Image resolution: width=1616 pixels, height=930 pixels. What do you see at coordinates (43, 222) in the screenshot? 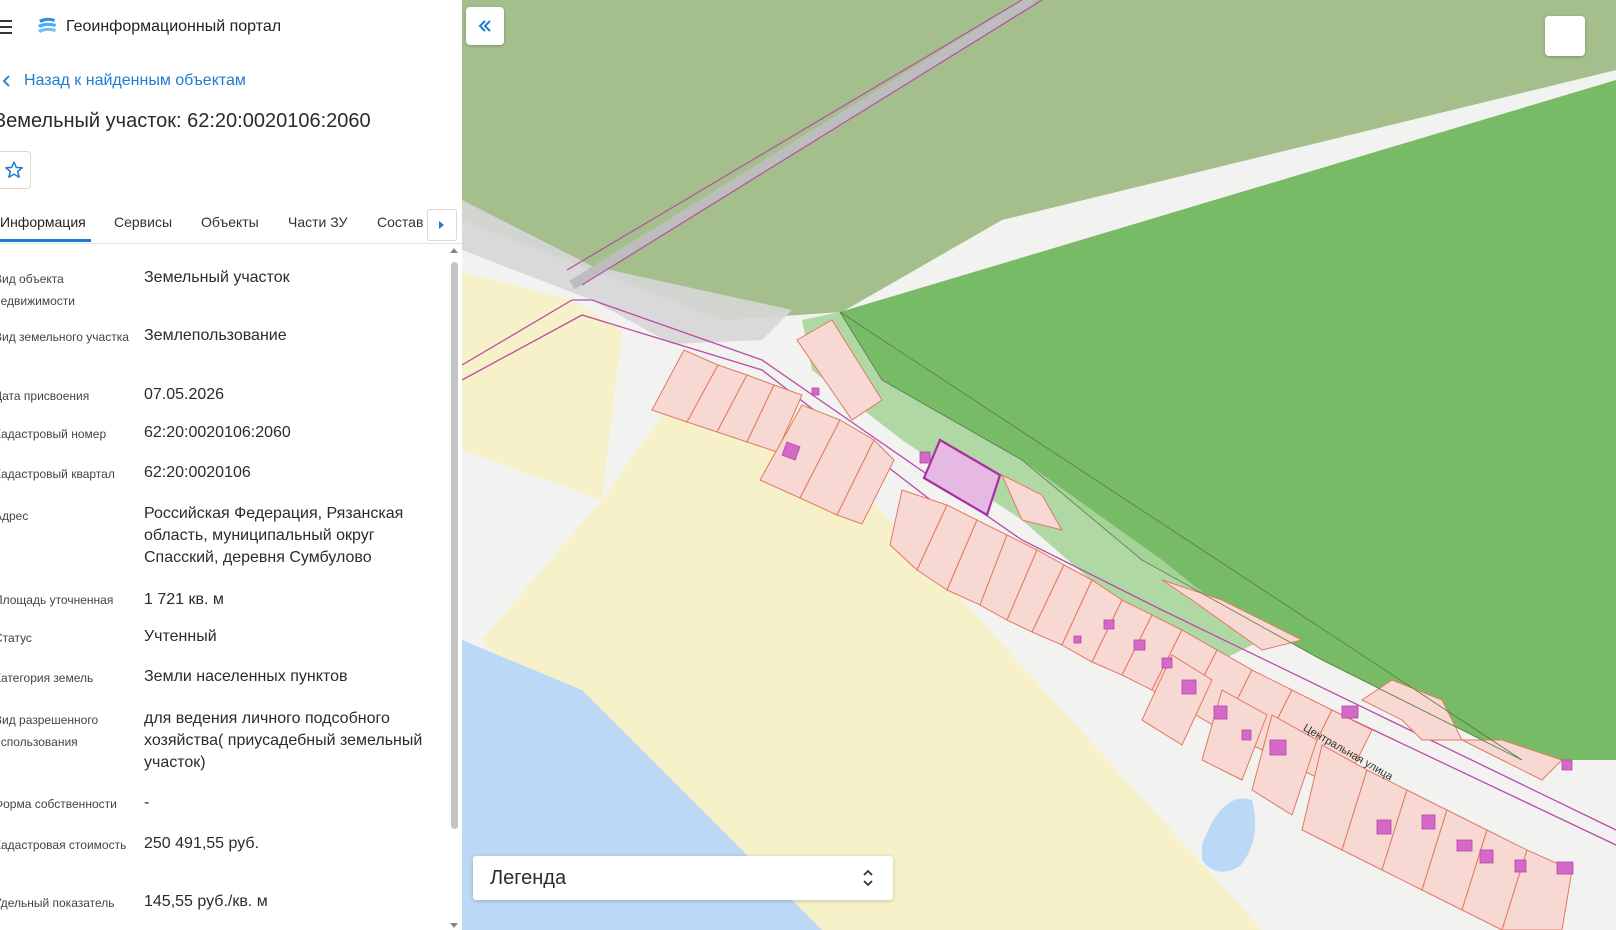
I see `tab-info: Информация` at bounding box center [43, 222].